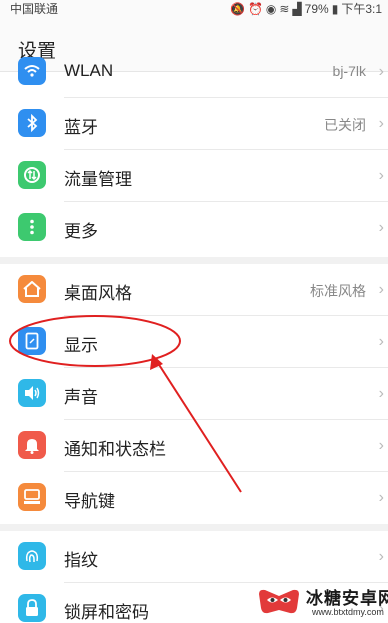 Image resolution: width=388 pixels, height=623 pixels. Describe the element at coordinates (89, 70) in the screenshot. I see `settings-item-label: WLAN` at that location.